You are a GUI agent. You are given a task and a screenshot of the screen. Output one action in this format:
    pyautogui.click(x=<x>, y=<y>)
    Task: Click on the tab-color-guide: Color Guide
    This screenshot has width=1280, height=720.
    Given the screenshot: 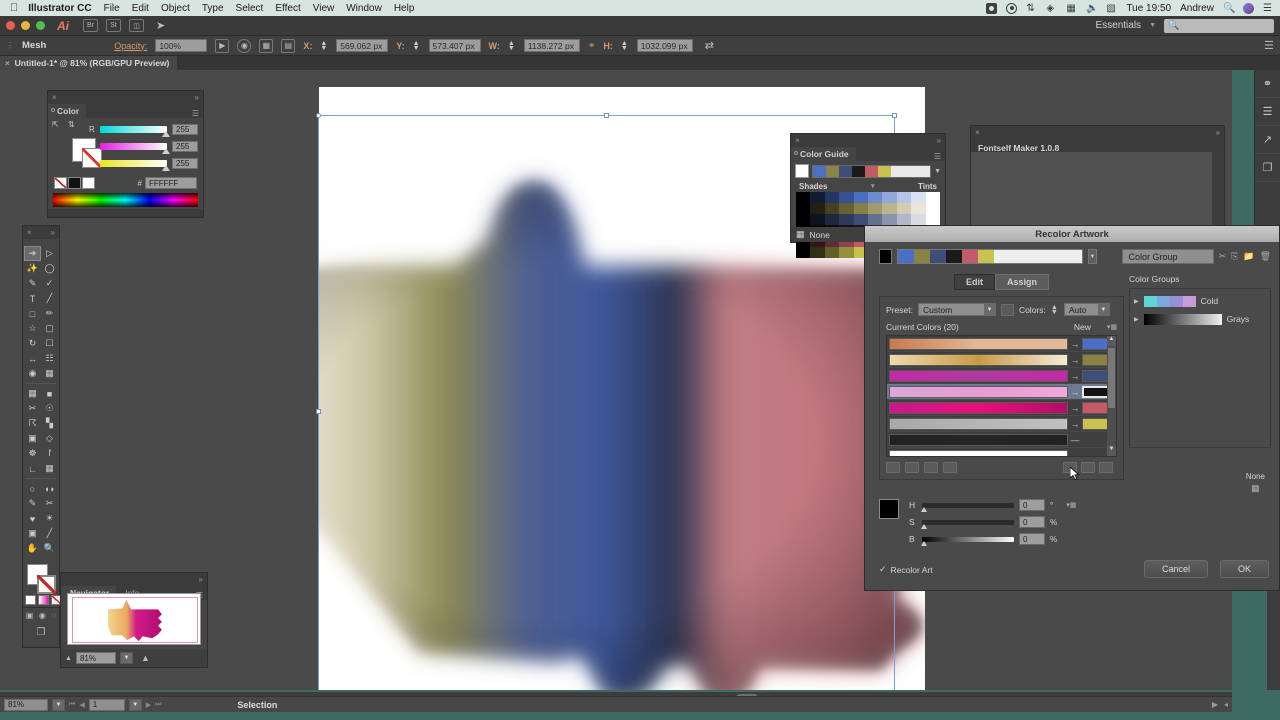 What is the action you would take?
    pyautogui.click(x=823, y=154)
    